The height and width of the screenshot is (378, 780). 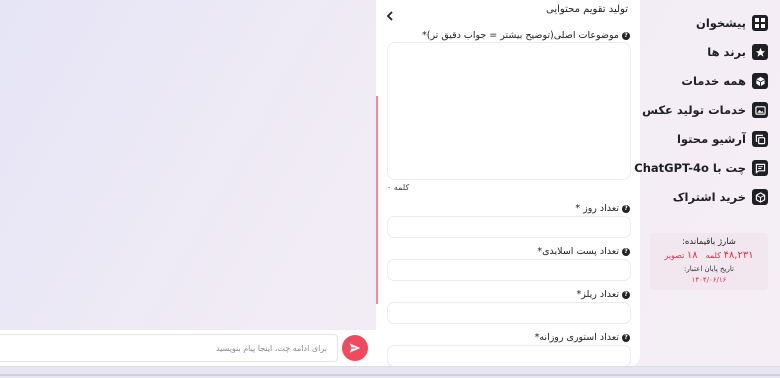 I want to click on send-button, so click(x=355, y=348).